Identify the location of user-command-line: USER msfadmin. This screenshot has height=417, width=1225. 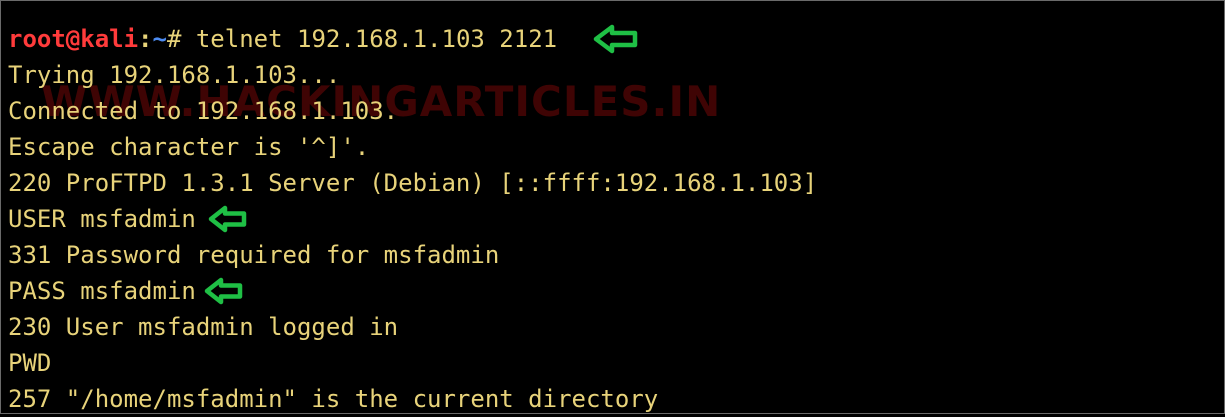
(412, 219).